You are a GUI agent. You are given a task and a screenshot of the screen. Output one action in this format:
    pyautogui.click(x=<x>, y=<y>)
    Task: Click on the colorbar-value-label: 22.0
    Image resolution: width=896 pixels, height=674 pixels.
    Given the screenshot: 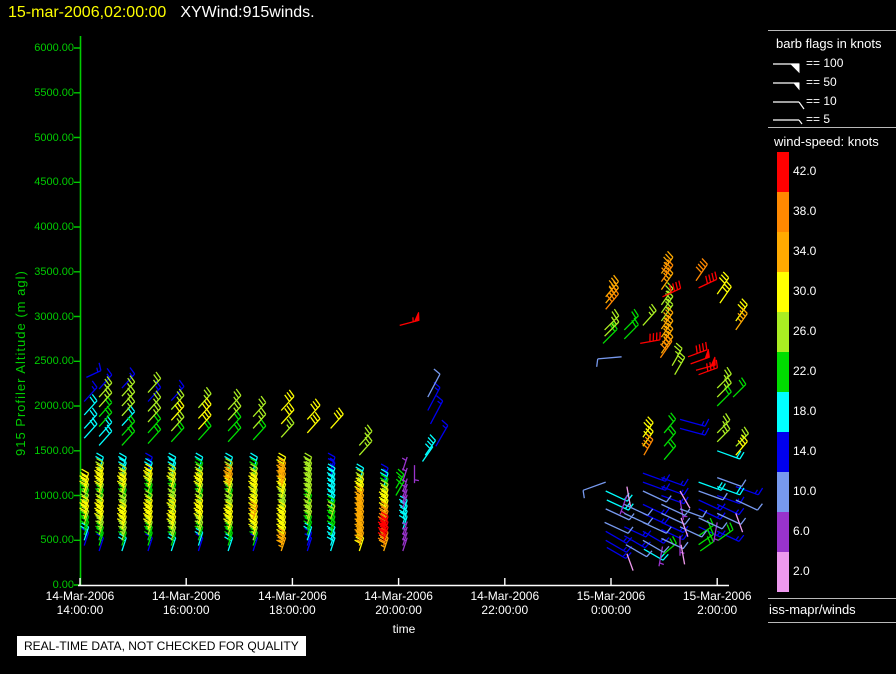 What is the action you would take?
    pyautogui.click(x=805, y=371)
    